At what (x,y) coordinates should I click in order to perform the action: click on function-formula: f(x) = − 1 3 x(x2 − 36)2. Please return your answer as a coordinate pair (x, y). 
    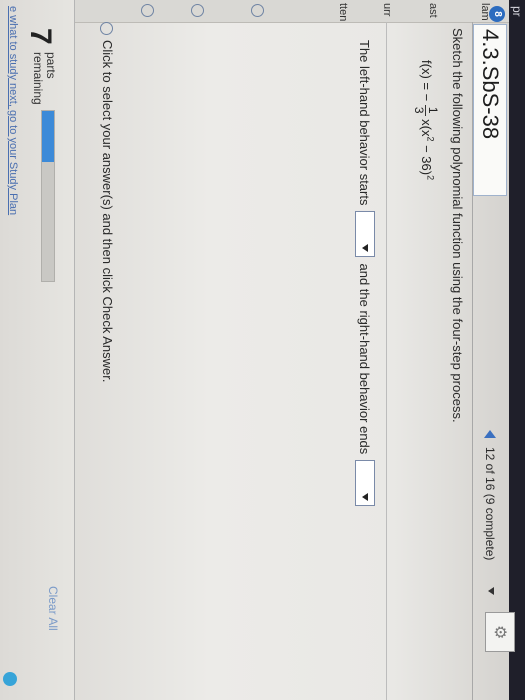
    Looking at the image, I should click on (426, 120).